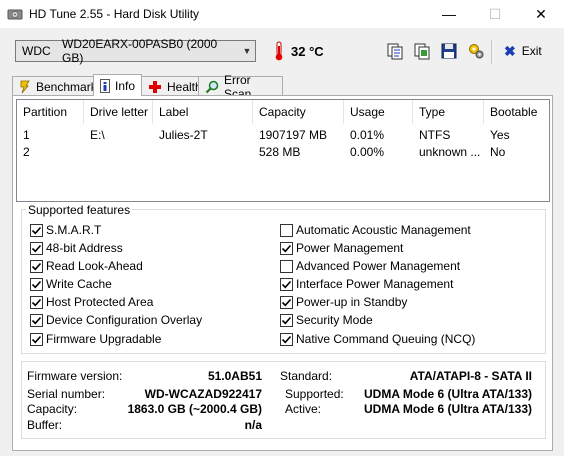  What do you see at coordinates (510, 50) in the screenshot?
I see `exit-icon: ✖` at bounding box center [510, 50].